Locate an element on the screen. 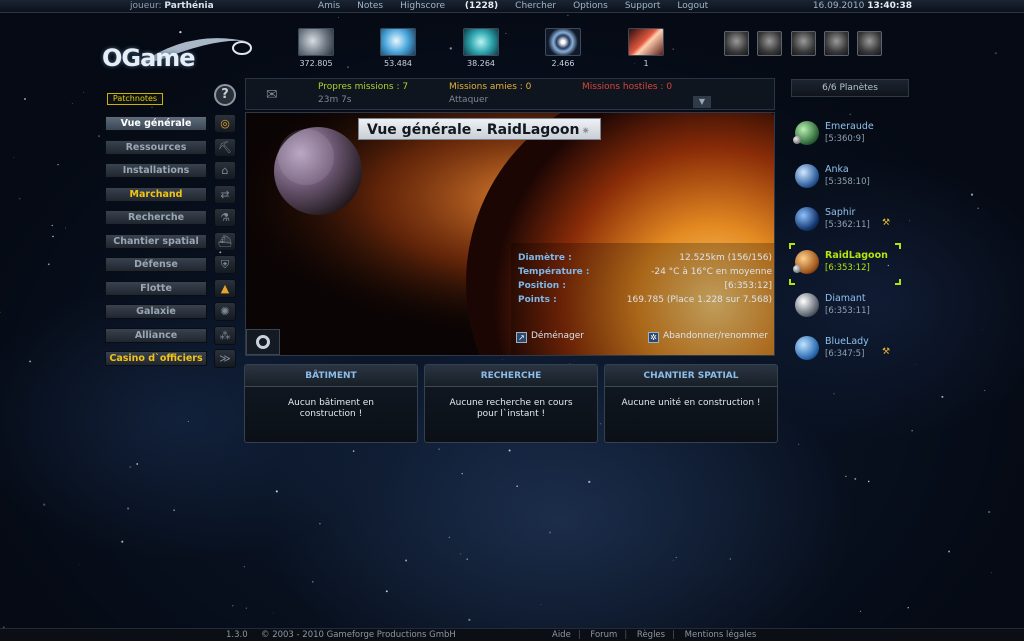 The width and height of the screenshot is (1024, 641). rank-chevrons-icon: ≫ is located at coordinates (225, 358).